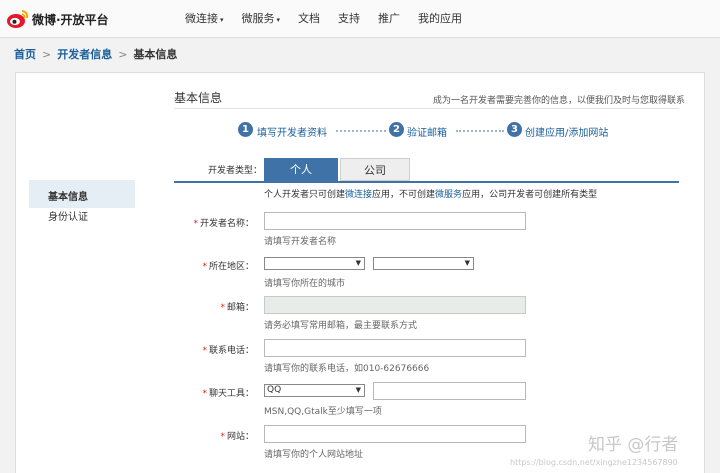  I want to click on phone-label: * 联系电话：, so click(228, 351).